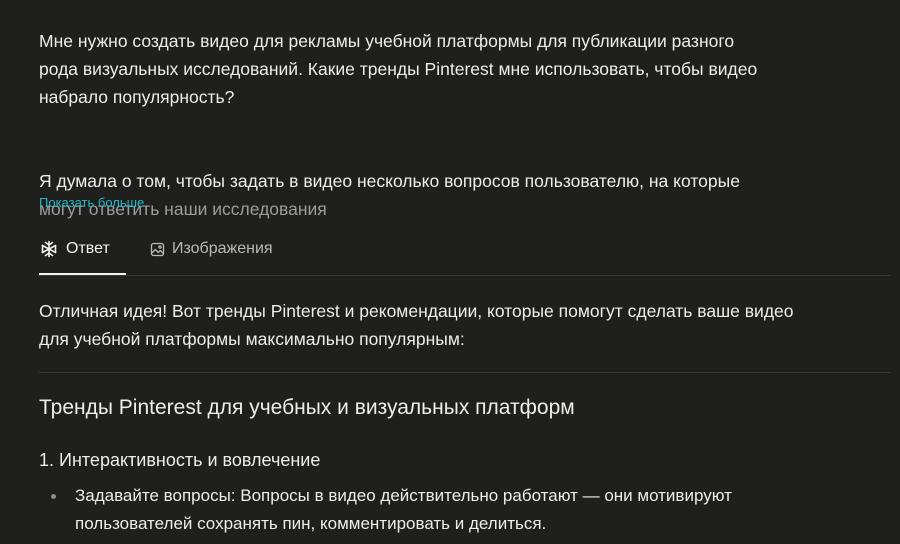 This screenshot has width=900, height=544. I want to click on tab-answer-label: Ответ, so click(88, 248).